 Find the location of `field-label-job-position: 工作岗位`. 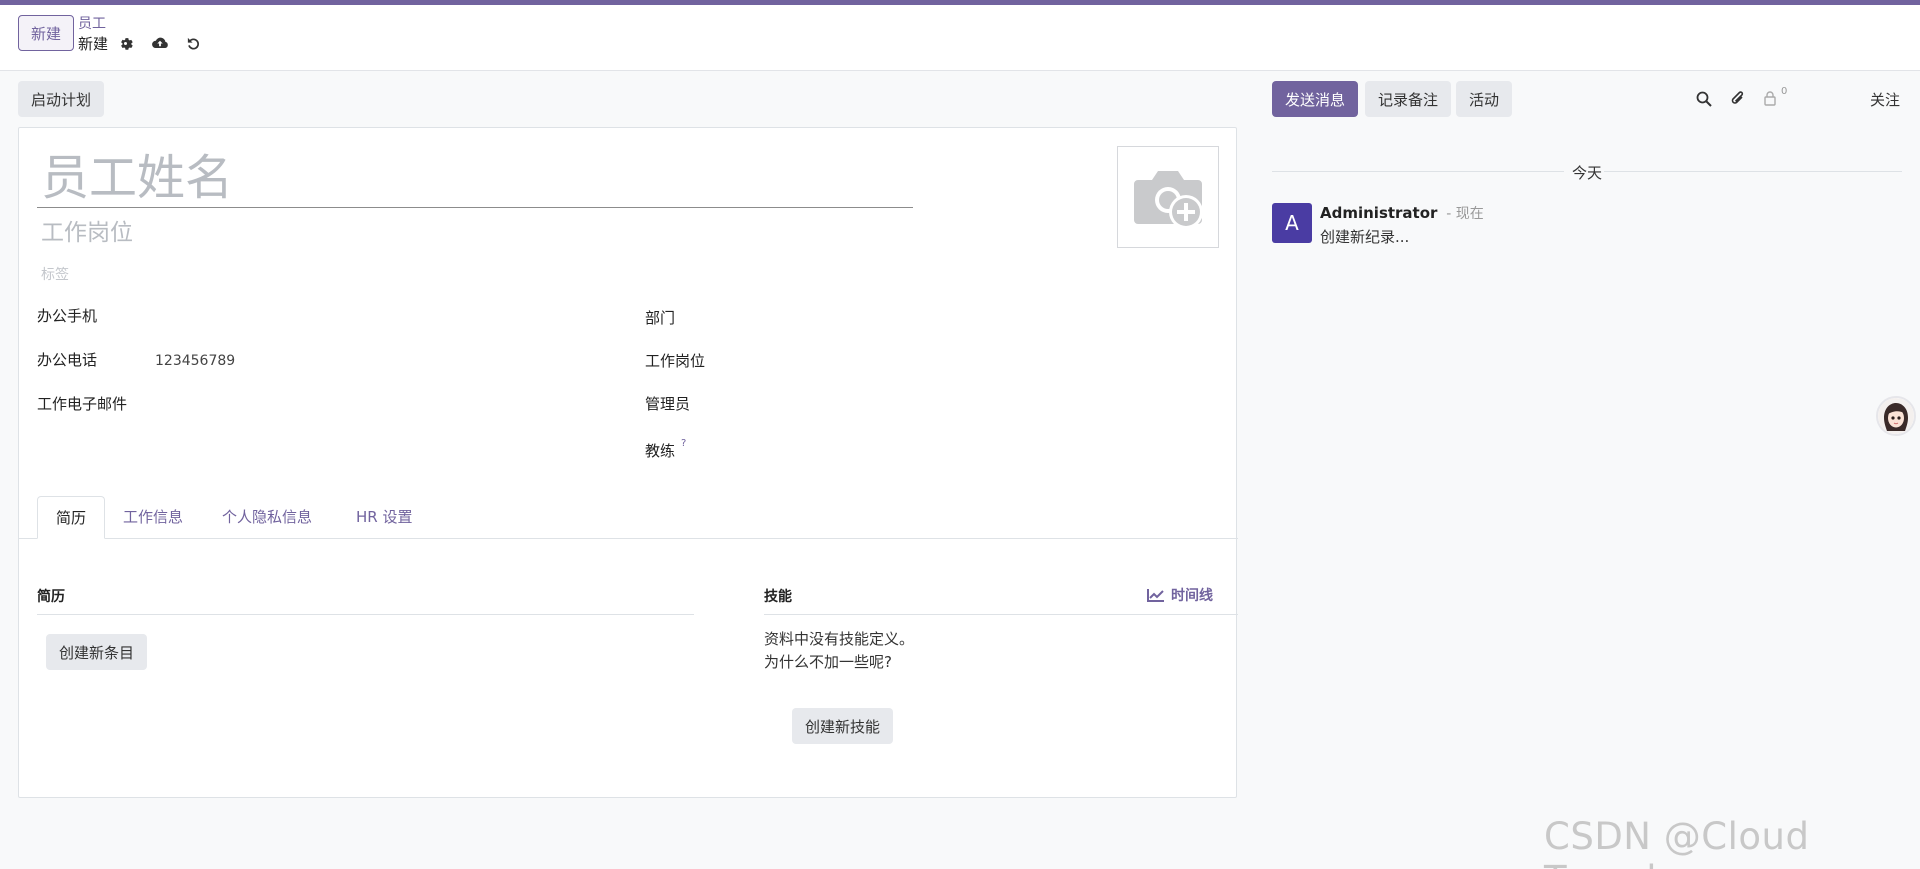

field-label-job-position: 工作岗位 is located at coordinates (675, 361).